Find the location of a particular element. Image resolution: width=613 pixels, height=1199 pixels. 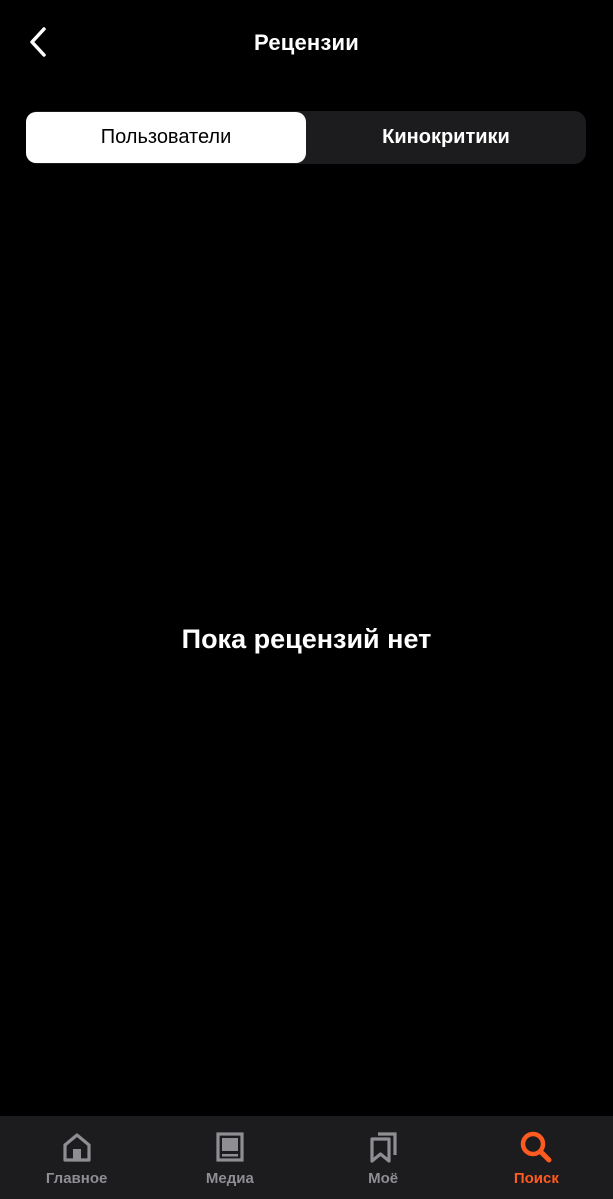

segmented-control: Пользователи Кинокритики is located at coordinates (306, 137).